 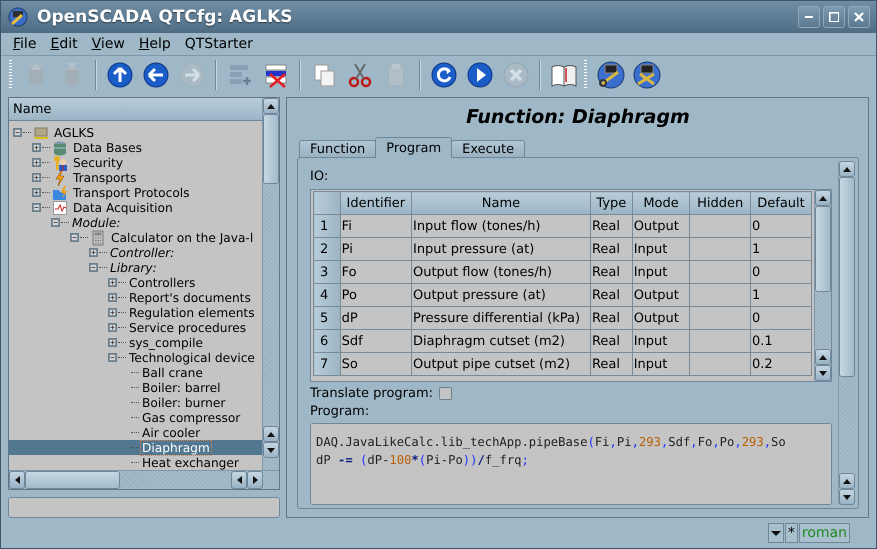 What do you see at coordinates (135, 252) in the screenshot?
I see `tree-item: Controller:` at bounding box center [135, 252].